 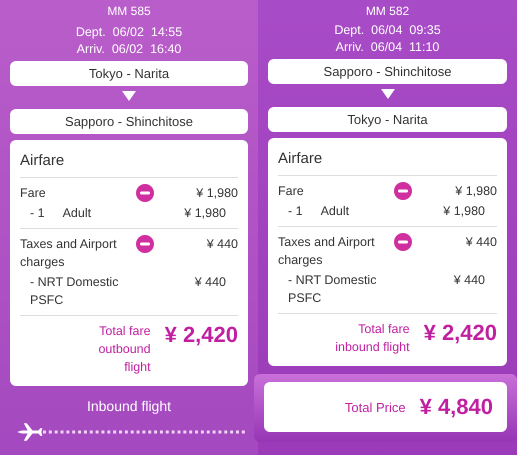 What do you see at coordinates (124, 349) in the screenshot?
I see `total-fare-label: Total fare outbound flight` at bounding box center [124, 349].